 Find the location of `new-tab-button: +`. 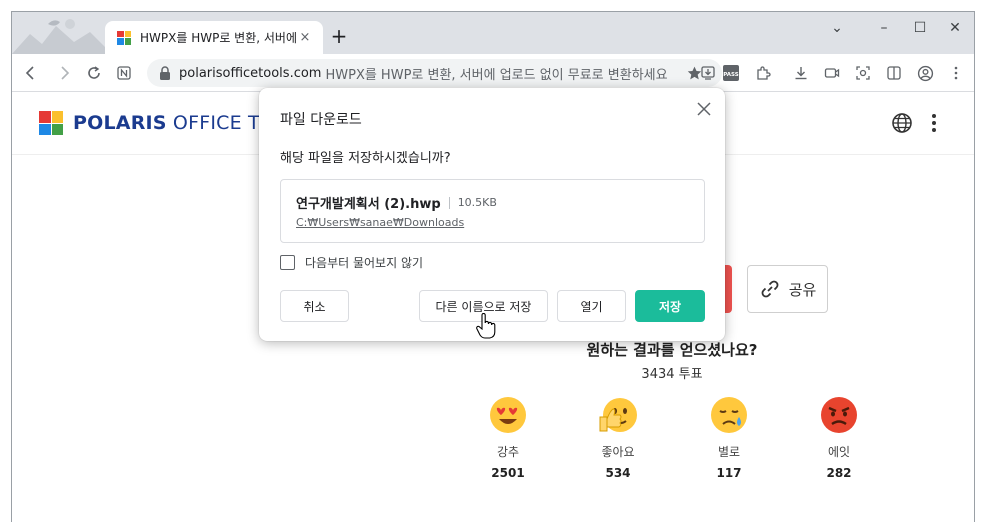

new-tab-button: + is located at coordinates (339, 37).